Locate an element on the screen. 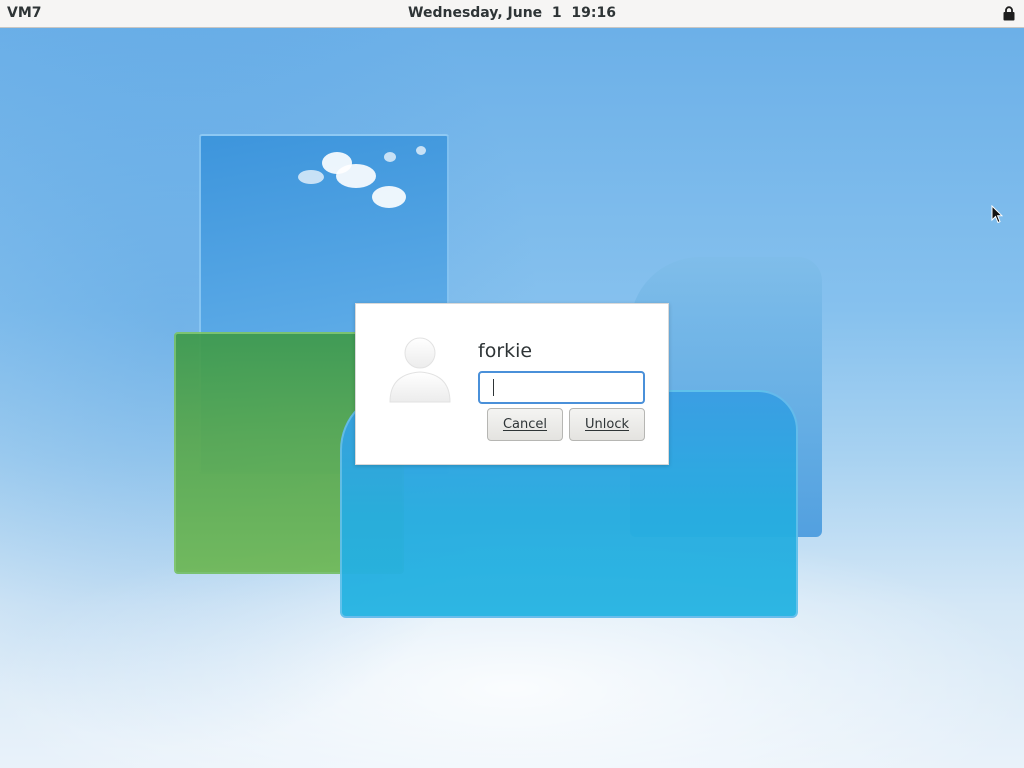  cancel-button: Cancel is located at coordinates (525, 424).